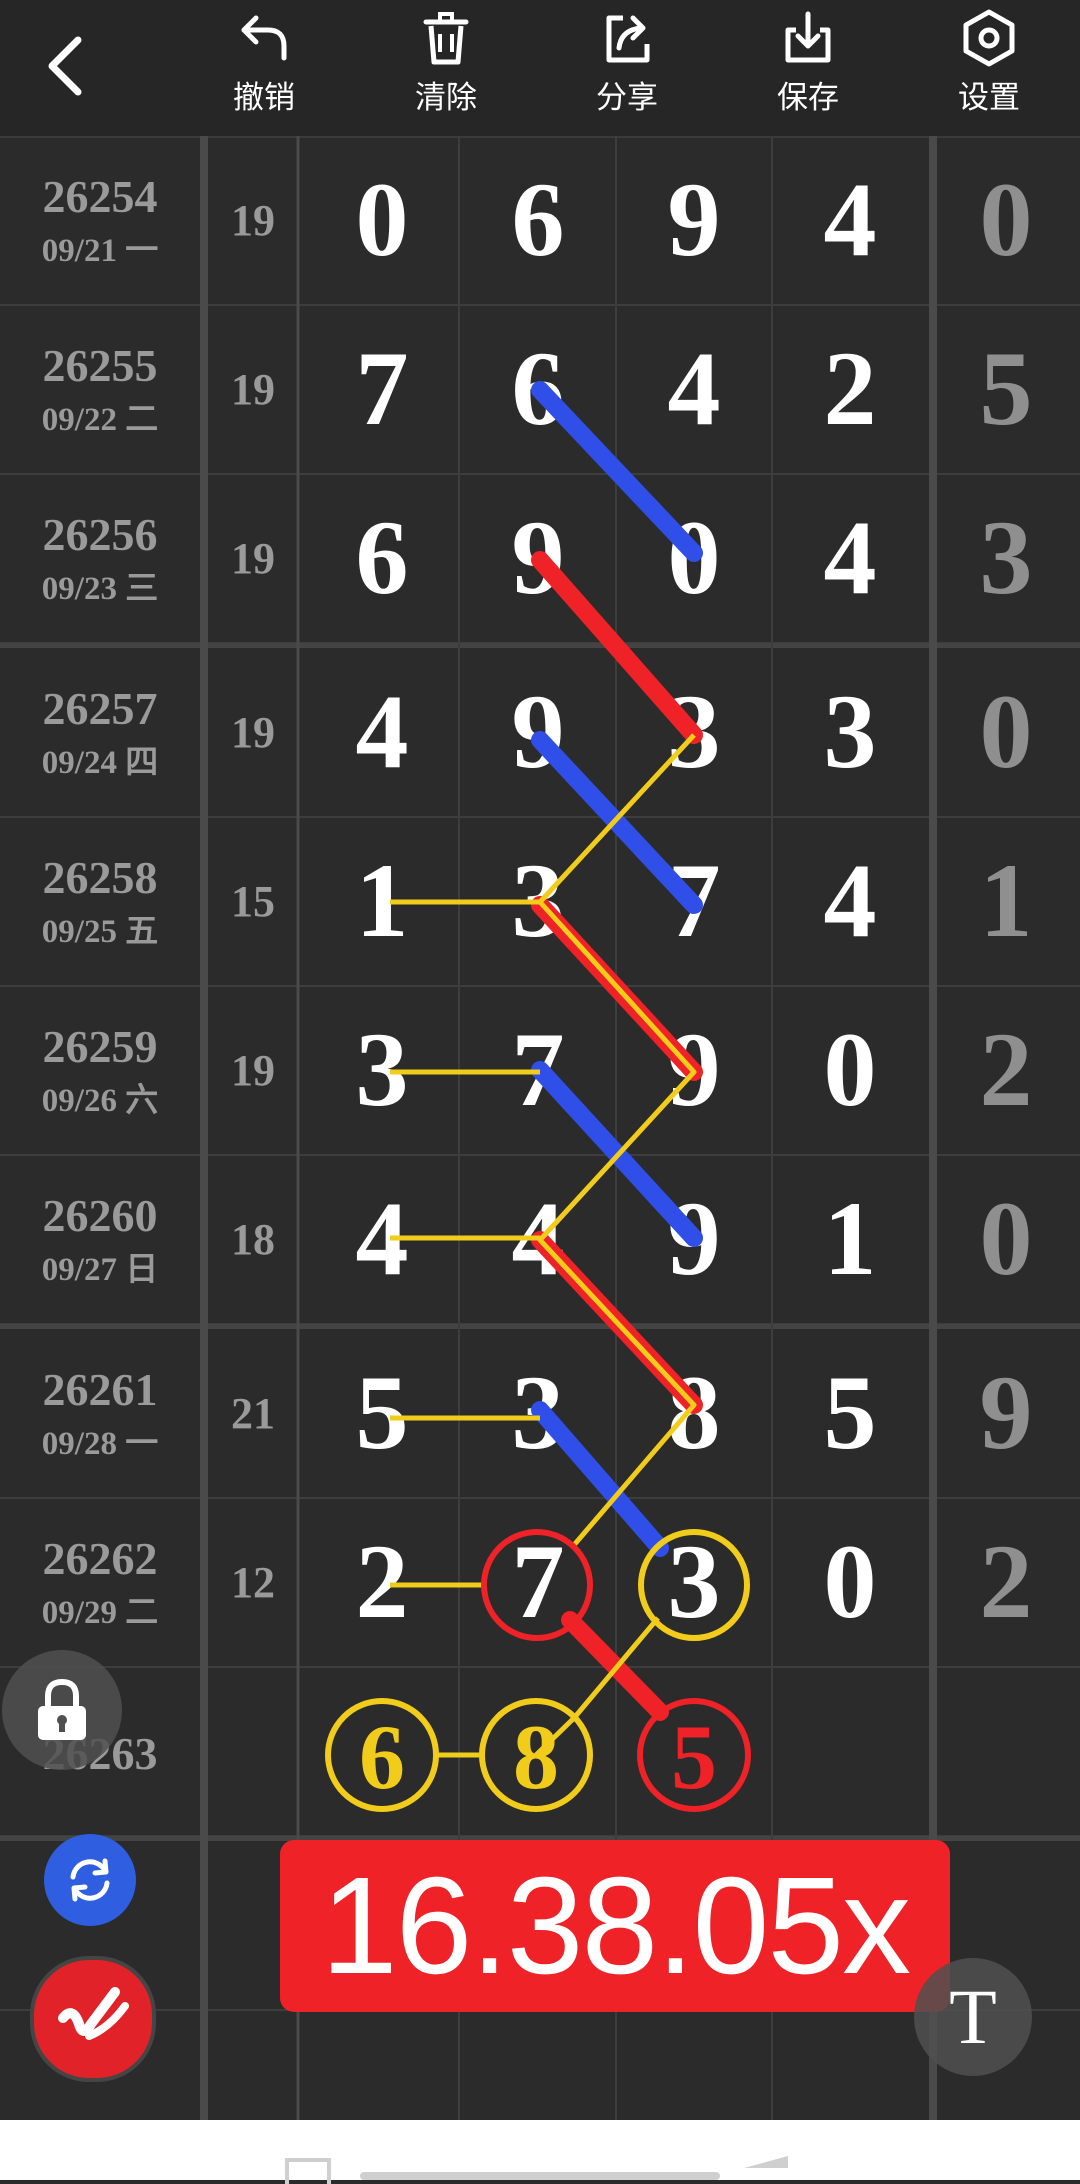  I want to click on share-label: 分享, so click(627, 97).